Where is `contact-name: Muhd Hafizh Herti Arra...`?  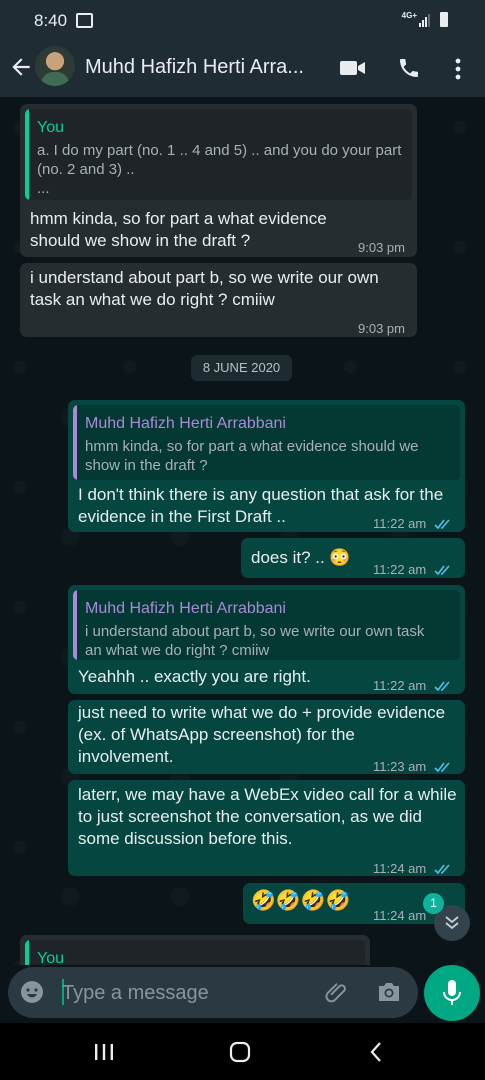
contact-name: Muhd Hafizh Herti Arra... is located at coordinates (194, 67).